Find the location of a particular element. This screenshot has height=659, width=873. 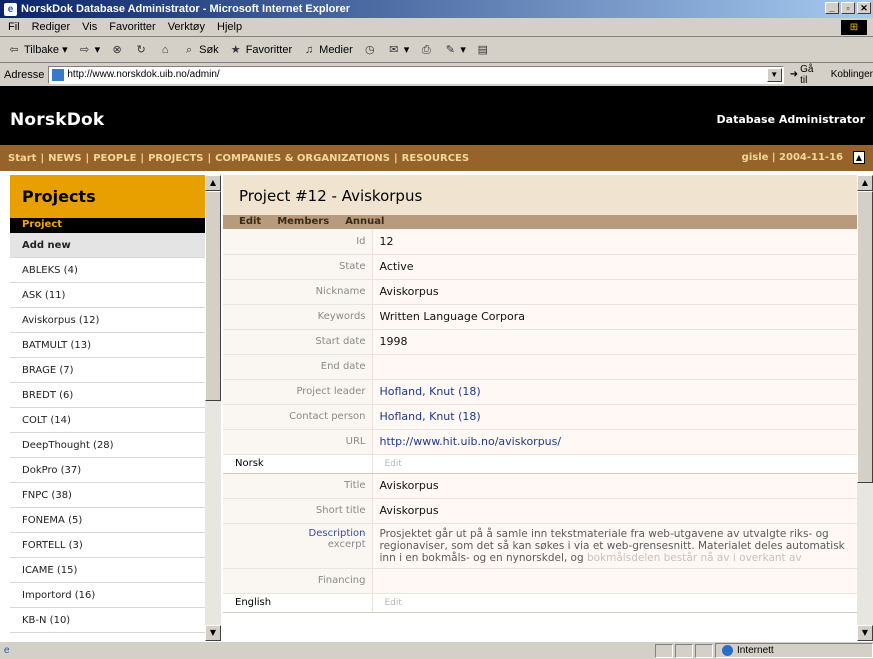

media-button: ♫ Medier is located at coordinates (327, 50).